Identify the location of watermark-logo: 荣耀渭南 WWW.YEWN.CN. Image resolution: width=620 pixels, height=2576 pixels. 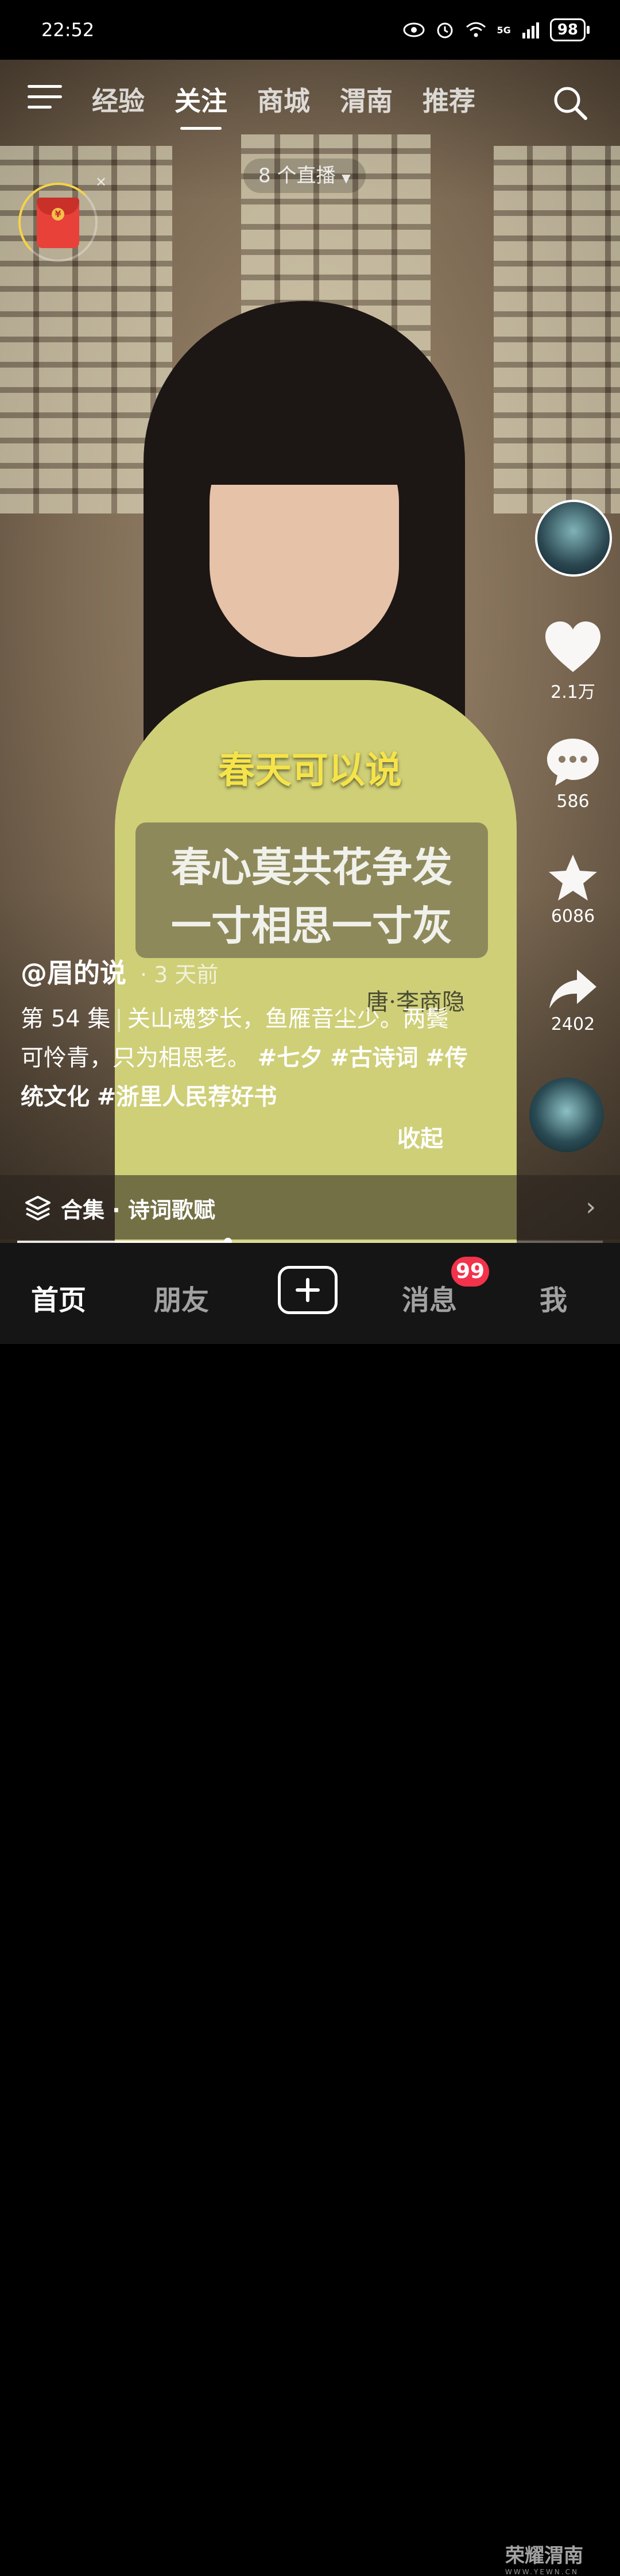
(544, 2558).